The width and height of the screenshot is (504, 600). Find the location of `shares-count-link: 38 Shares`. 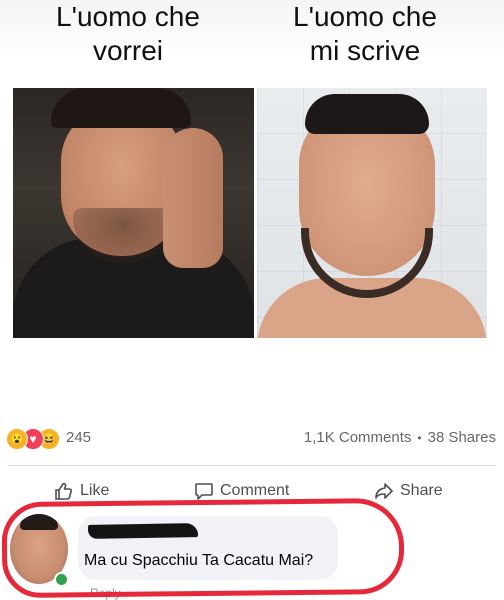

shares-count-link: 38 Shares is located at coordinates (462, 437).